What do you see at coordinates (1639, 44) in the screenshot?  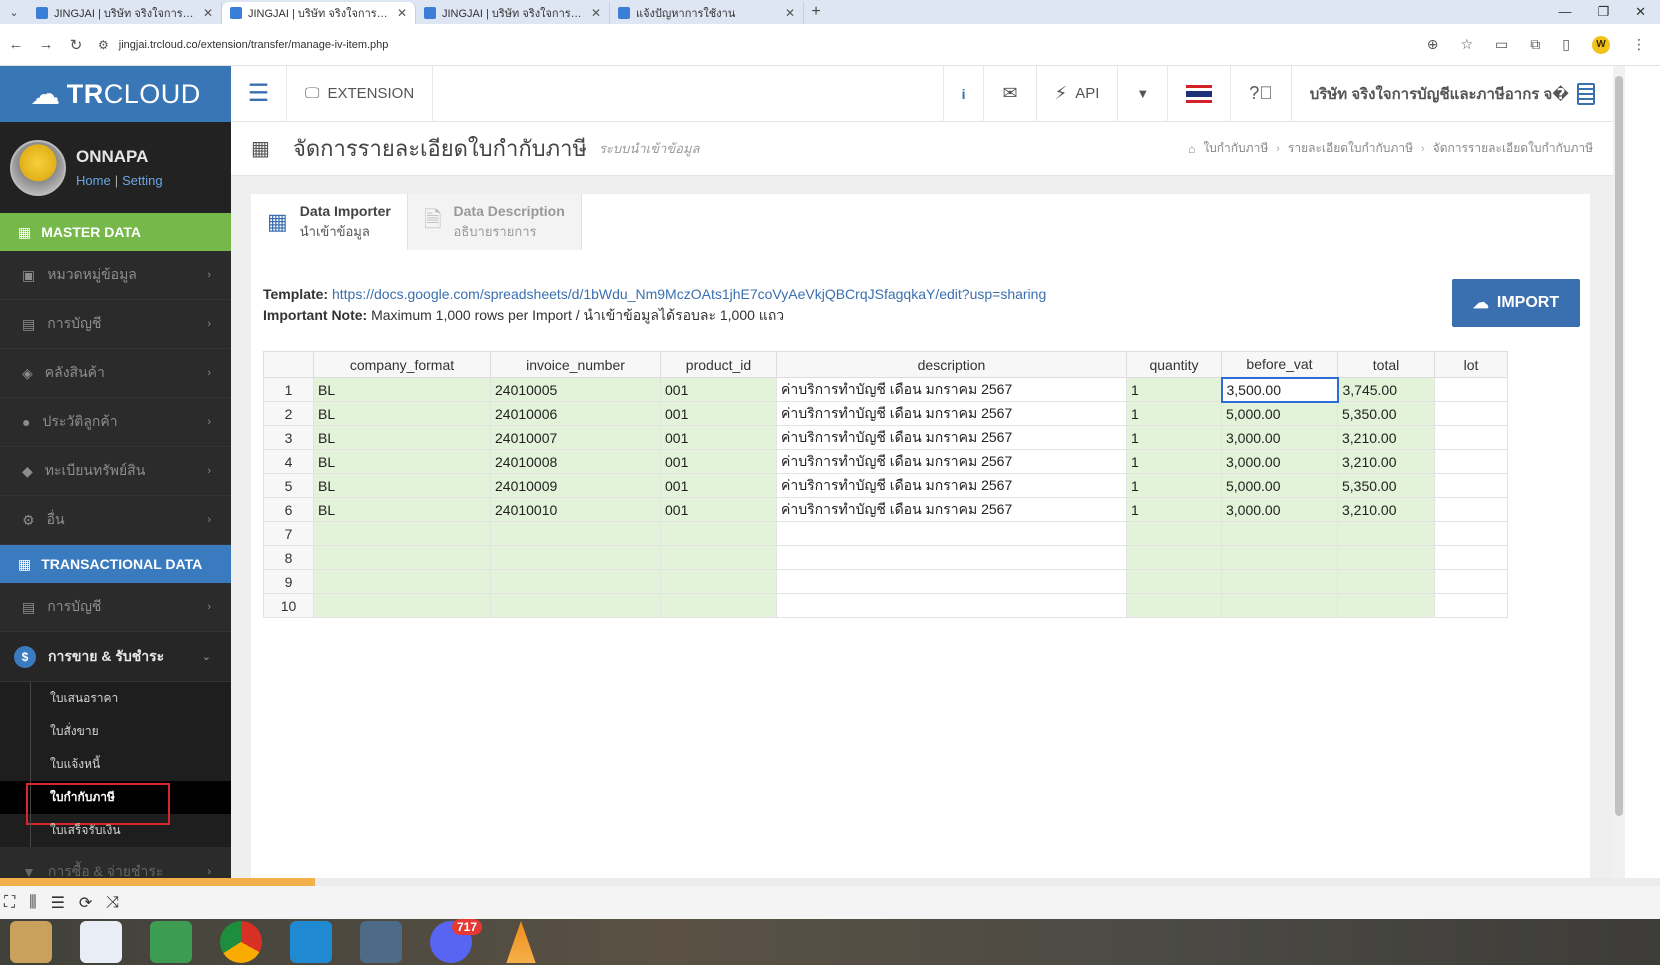 I see `browser-menu-icon: ⋮` at bounding box center [1639, 44].